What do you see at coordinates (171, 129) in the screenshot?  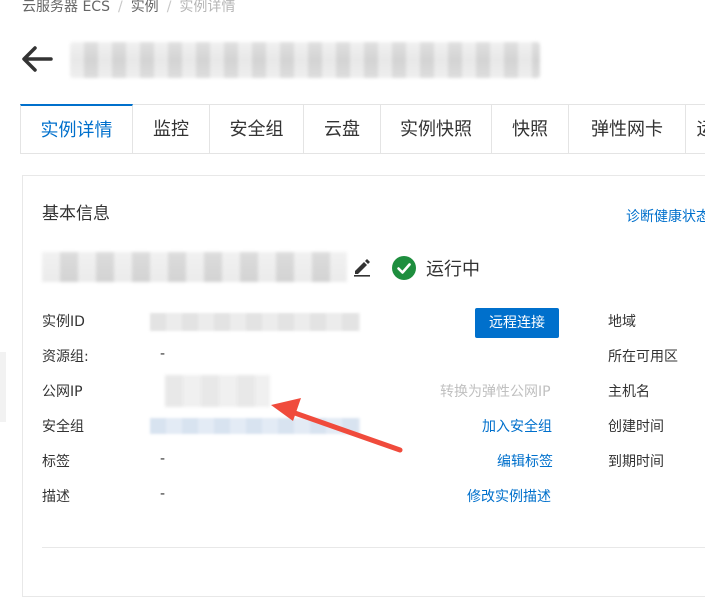 I see `tab-monitoring: 监控` at bounding box center [171, 129].